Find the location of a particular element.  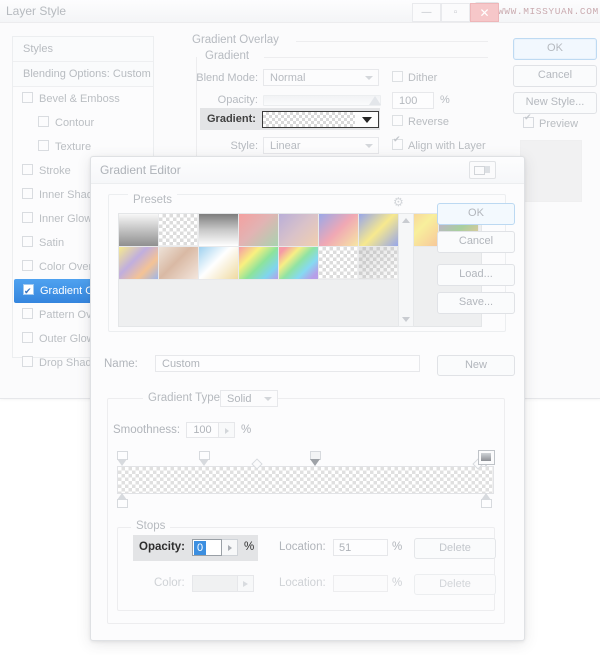

checkbox-outer-glow is located at coordinates (27, 337).